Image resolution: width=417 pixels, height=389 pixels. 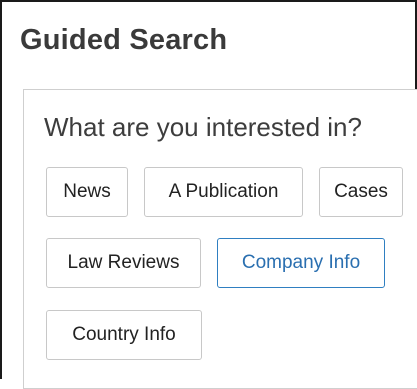 I want to click on interest-question: What are you interested in?, so click(x=203, y=127).